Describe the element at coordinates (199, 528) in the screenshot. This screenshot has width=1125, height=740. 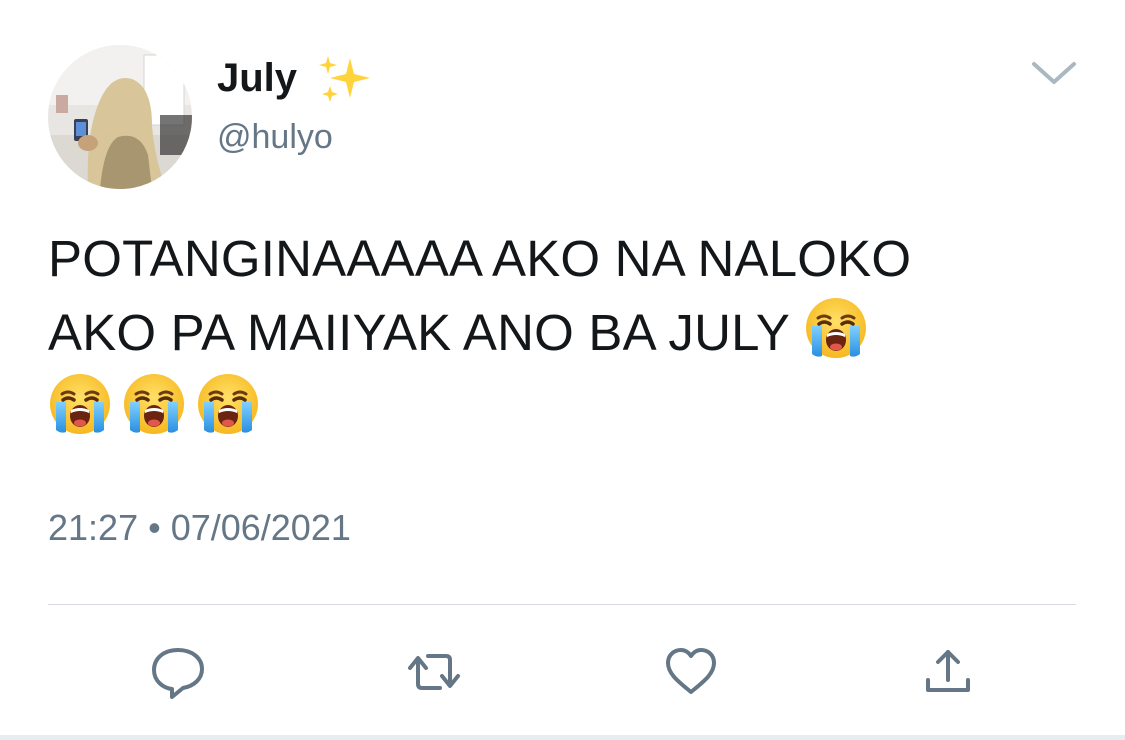
I see `timestamp: 21:27 • 07/06/2021` at that location.